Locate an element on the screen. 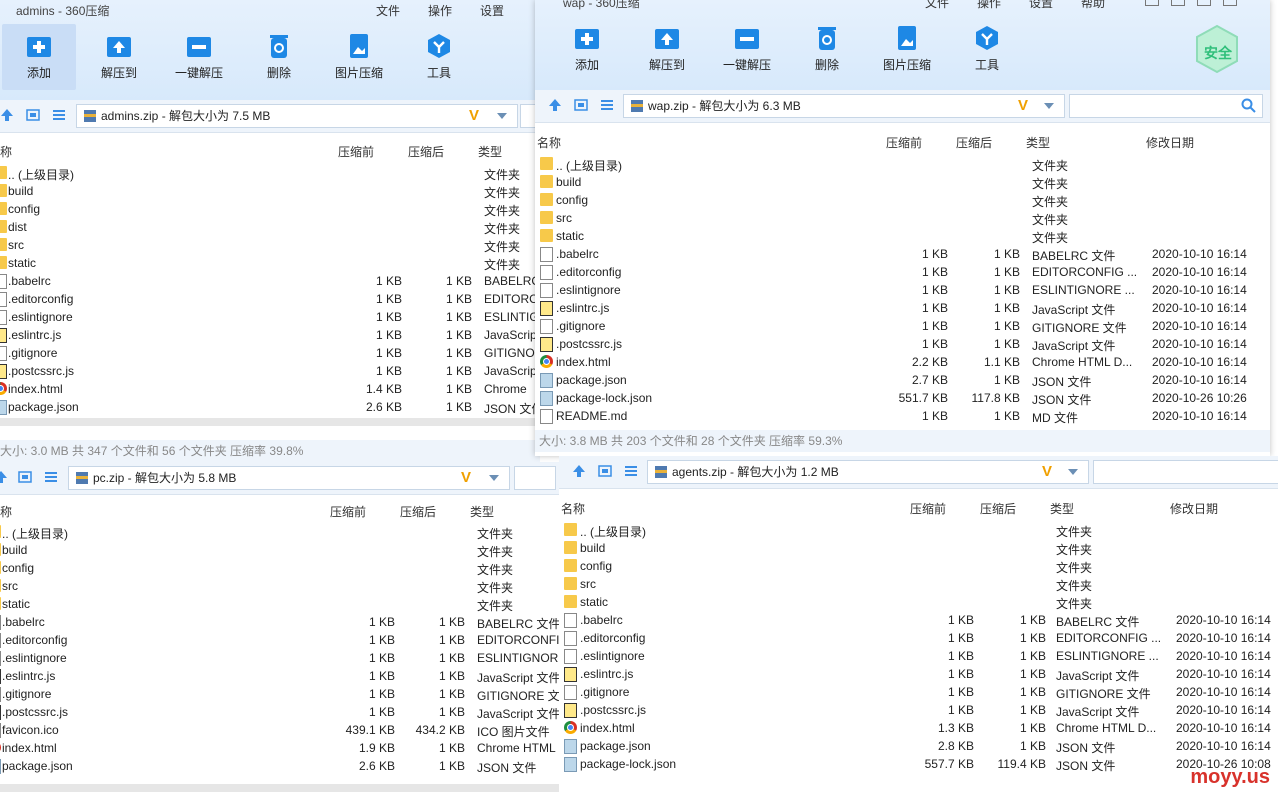 The height and width of the screenshot is (793, 1278). pc-search-input is located at coordinates (535, 478).